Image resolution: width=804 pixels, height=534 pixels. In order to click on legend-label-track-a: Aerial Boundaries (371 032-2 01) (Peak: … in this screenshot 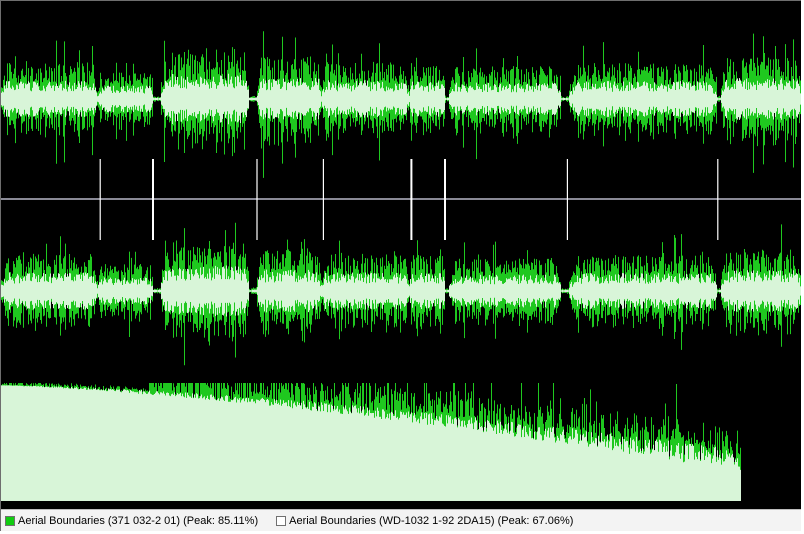, I will do `click(138, 521)`.